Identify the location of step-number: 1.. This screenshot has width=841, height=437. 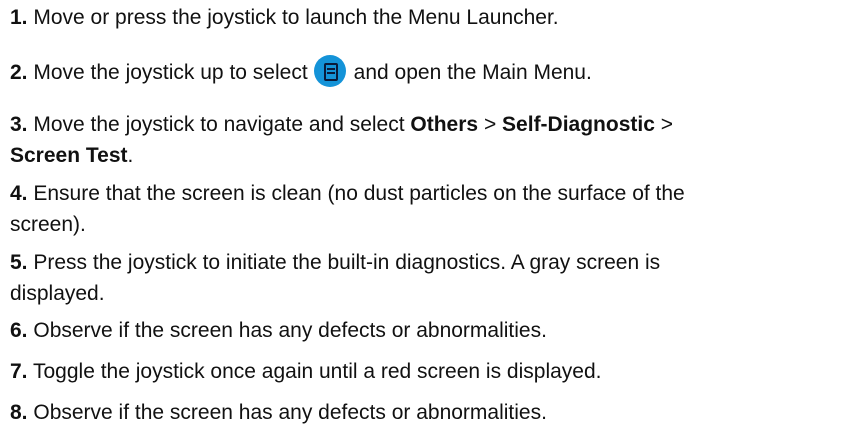
(19, 17).